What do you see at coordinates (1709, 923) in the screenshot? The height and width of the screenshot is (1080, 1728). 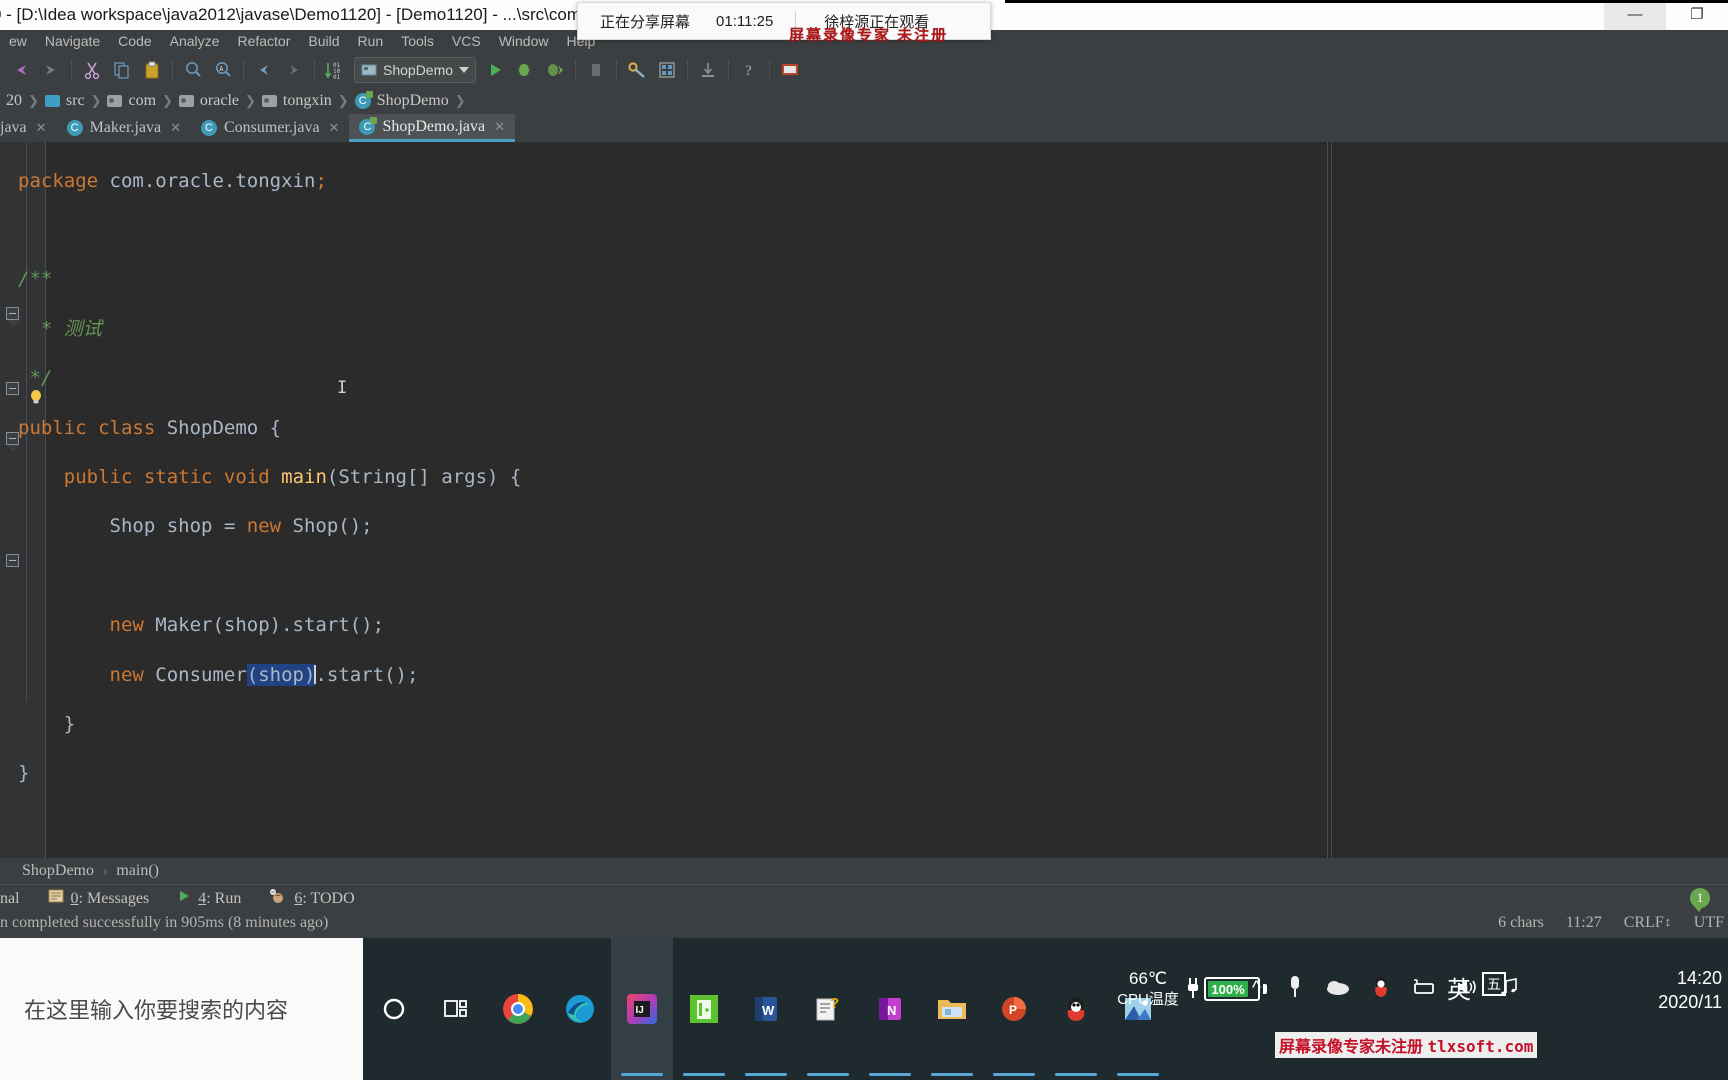 I see `status-encoding: UTF` at bounding box center [1709, 923].